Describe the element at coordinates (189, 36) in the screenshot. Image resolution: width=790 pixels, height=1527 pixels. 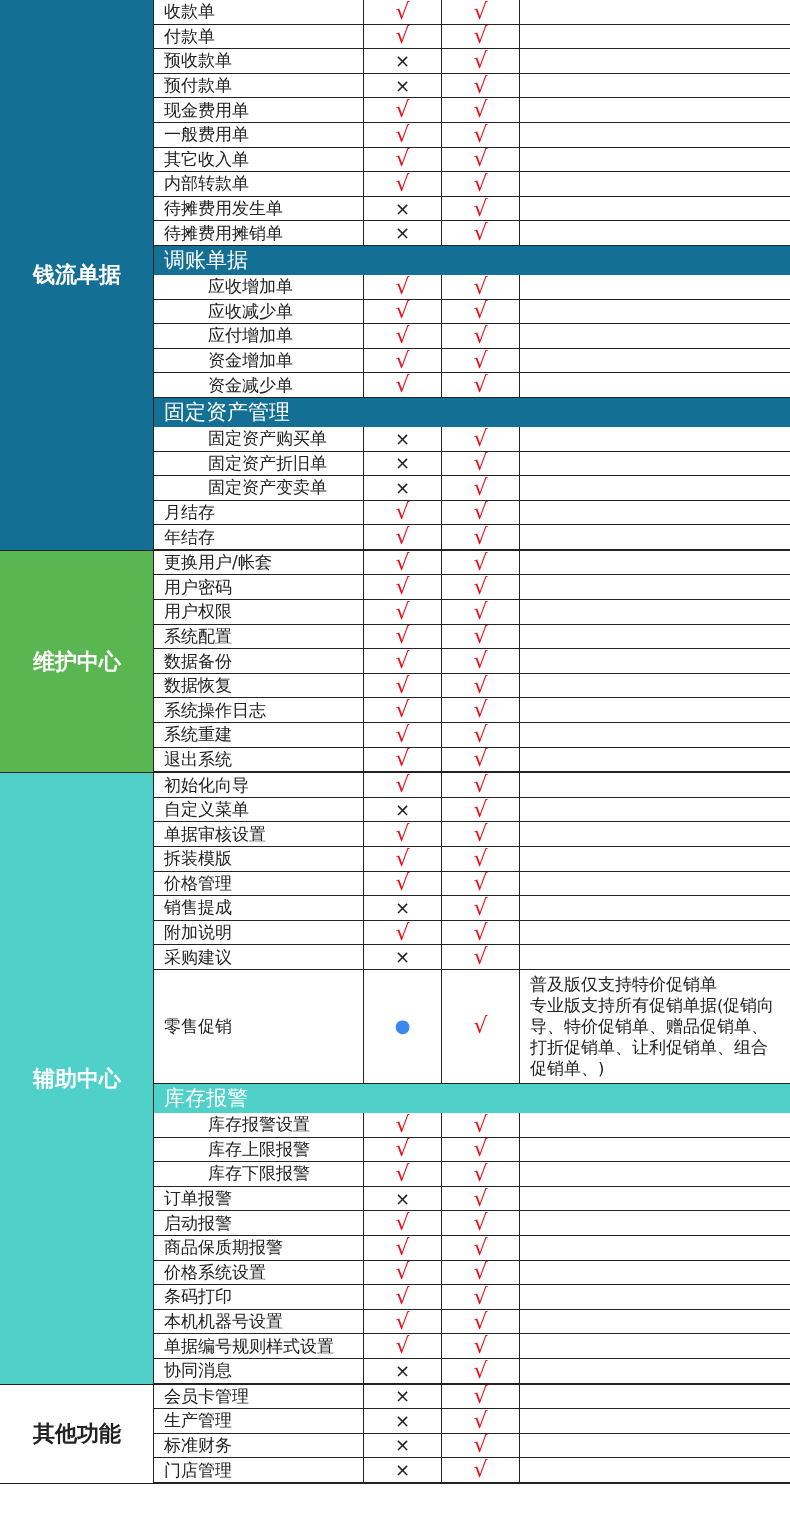
I see `feature-name: 付款单` at that location.